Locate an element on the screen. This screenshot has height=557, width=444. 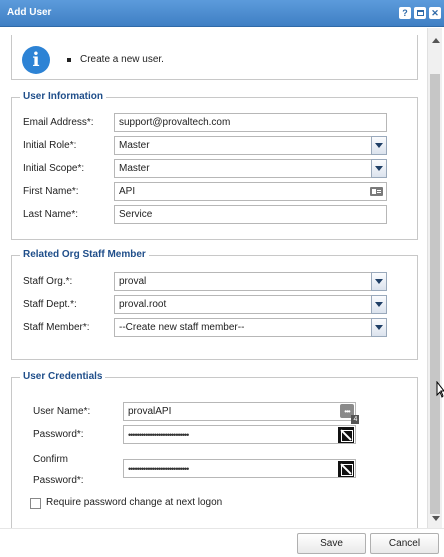
confirm-password-field: •••••••••••••••••••••••••••• is located at coordinates (239, 468).